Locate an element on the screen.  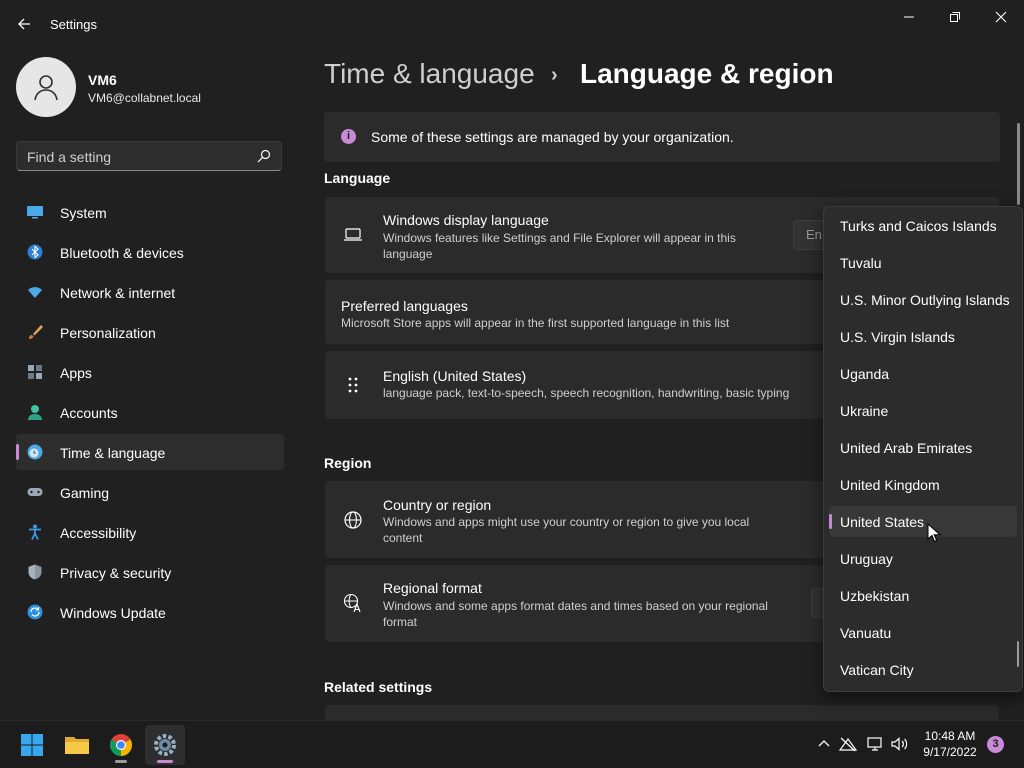
dropdown-option: U.S. Minor Outlying Islands is located at coordinates (923, 299).